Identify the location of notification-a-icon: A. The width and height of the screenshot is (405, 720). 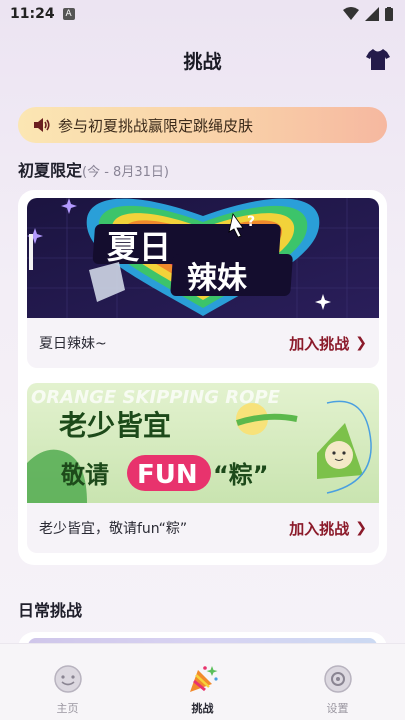
(68, 14).